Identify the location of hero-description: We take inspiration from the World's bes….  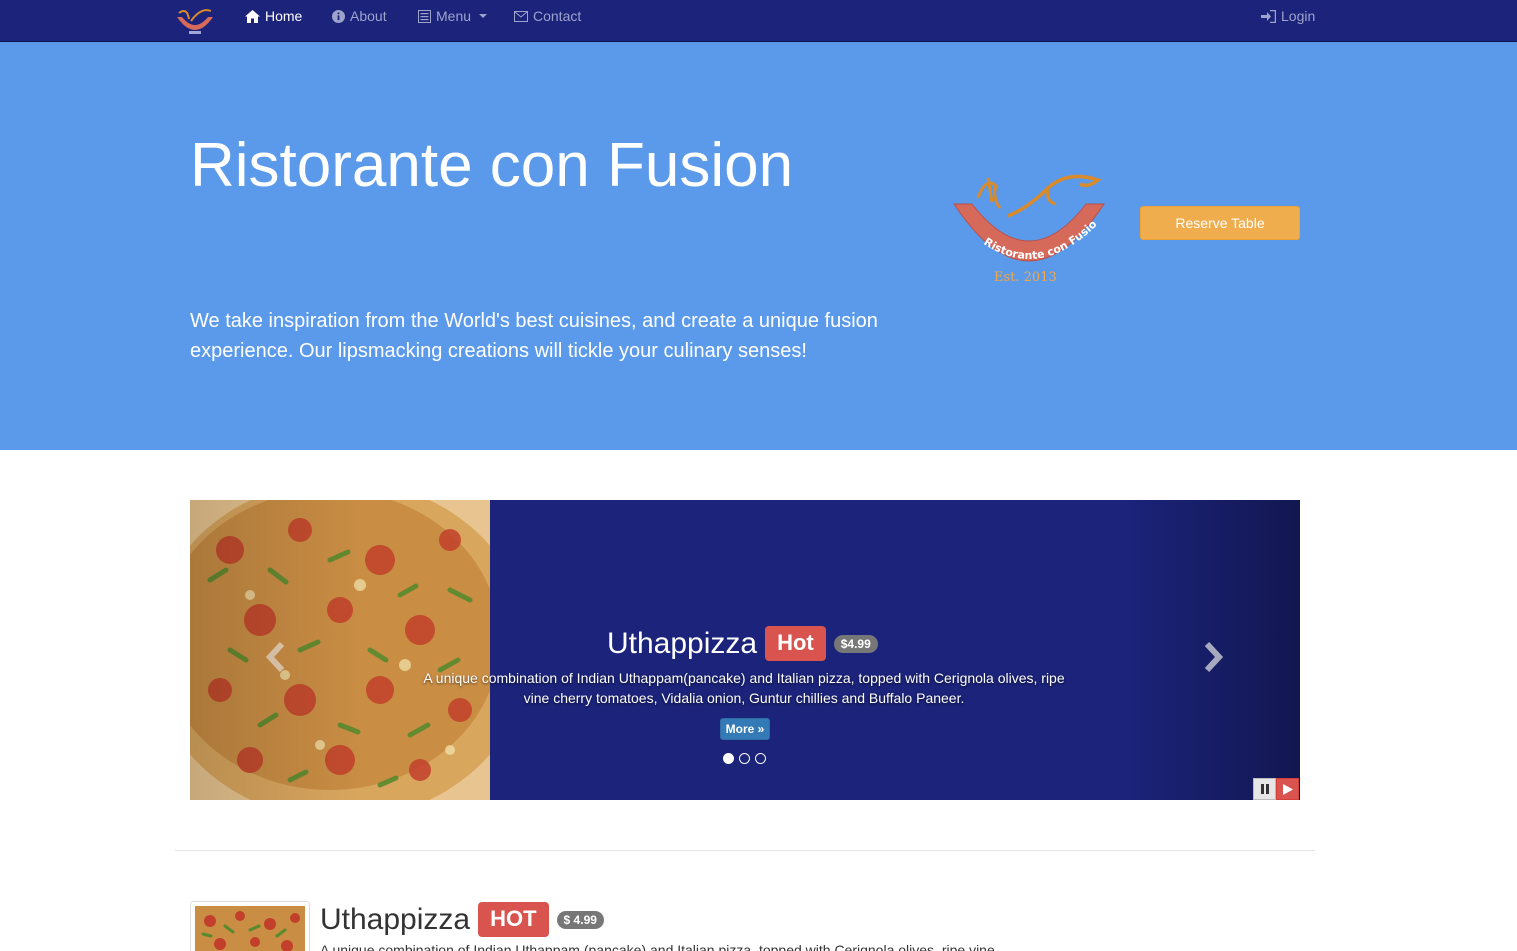
(534, 336).